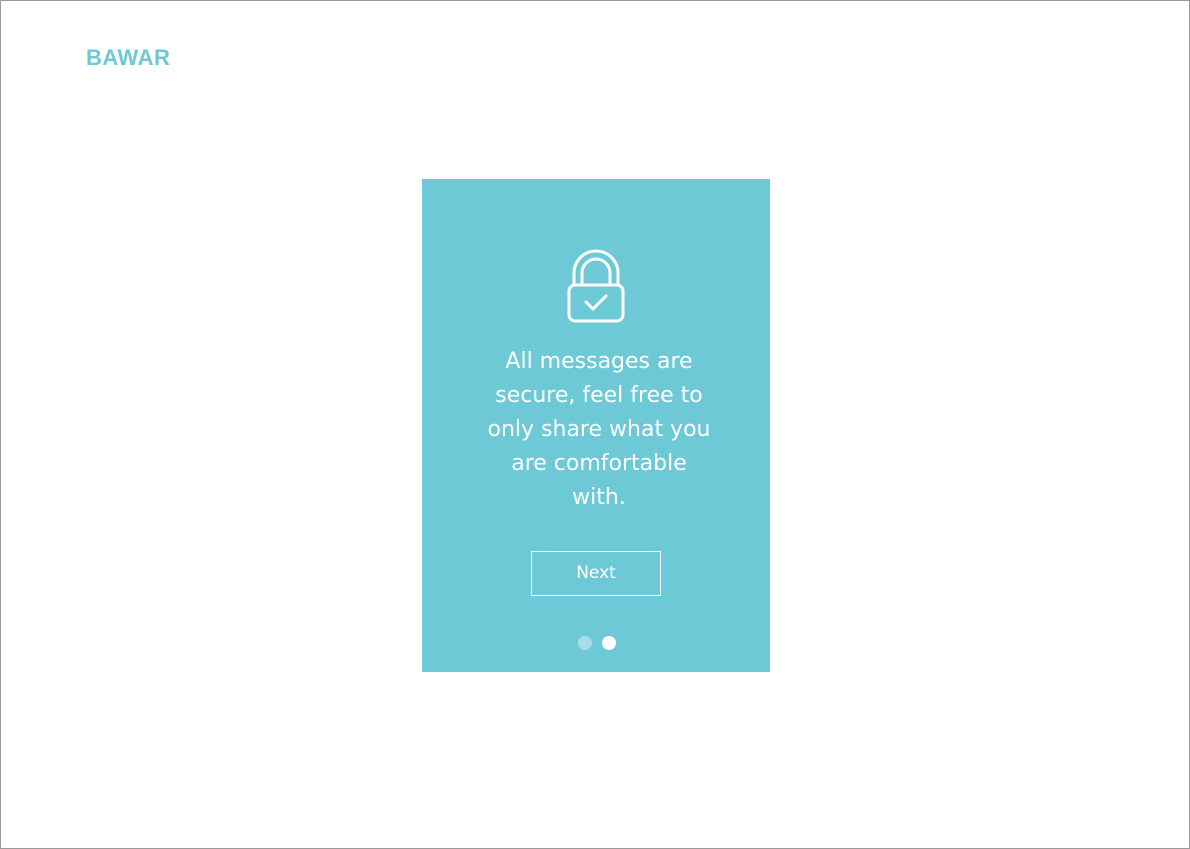 Image resolution: width=1190 pixels, height=849 pixels. I want to click on brand-logo: BAWAR, so click(128, 57).